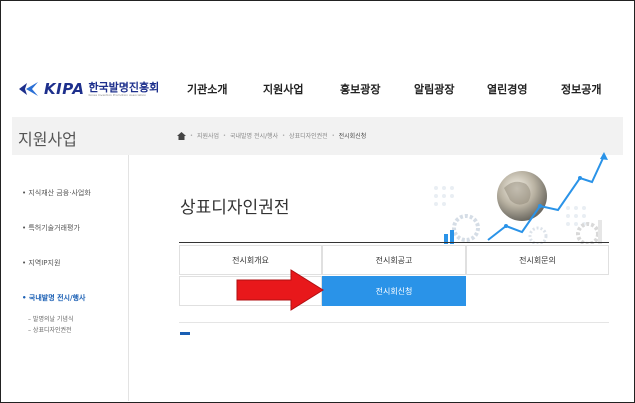  Describe the element at coordinates (44, 263) in the screenshot. I see `side-nav-label: 지역IP지원` at that location.